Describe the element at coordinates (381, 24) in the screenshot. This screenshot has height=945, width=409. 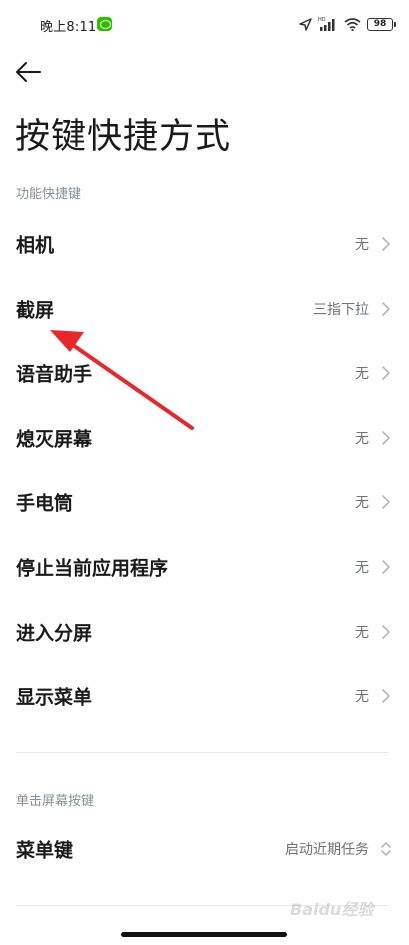
I see `battery-icon: 98` at that location.